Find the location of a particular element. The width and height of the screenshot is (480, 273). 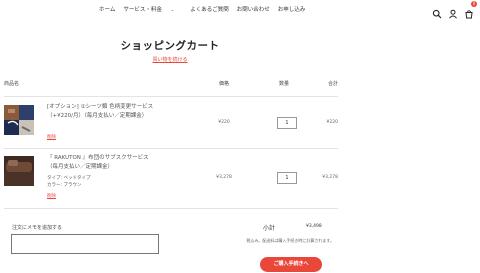

product-option-color: カラー: ブラウン is located at coordinates (64, 185).